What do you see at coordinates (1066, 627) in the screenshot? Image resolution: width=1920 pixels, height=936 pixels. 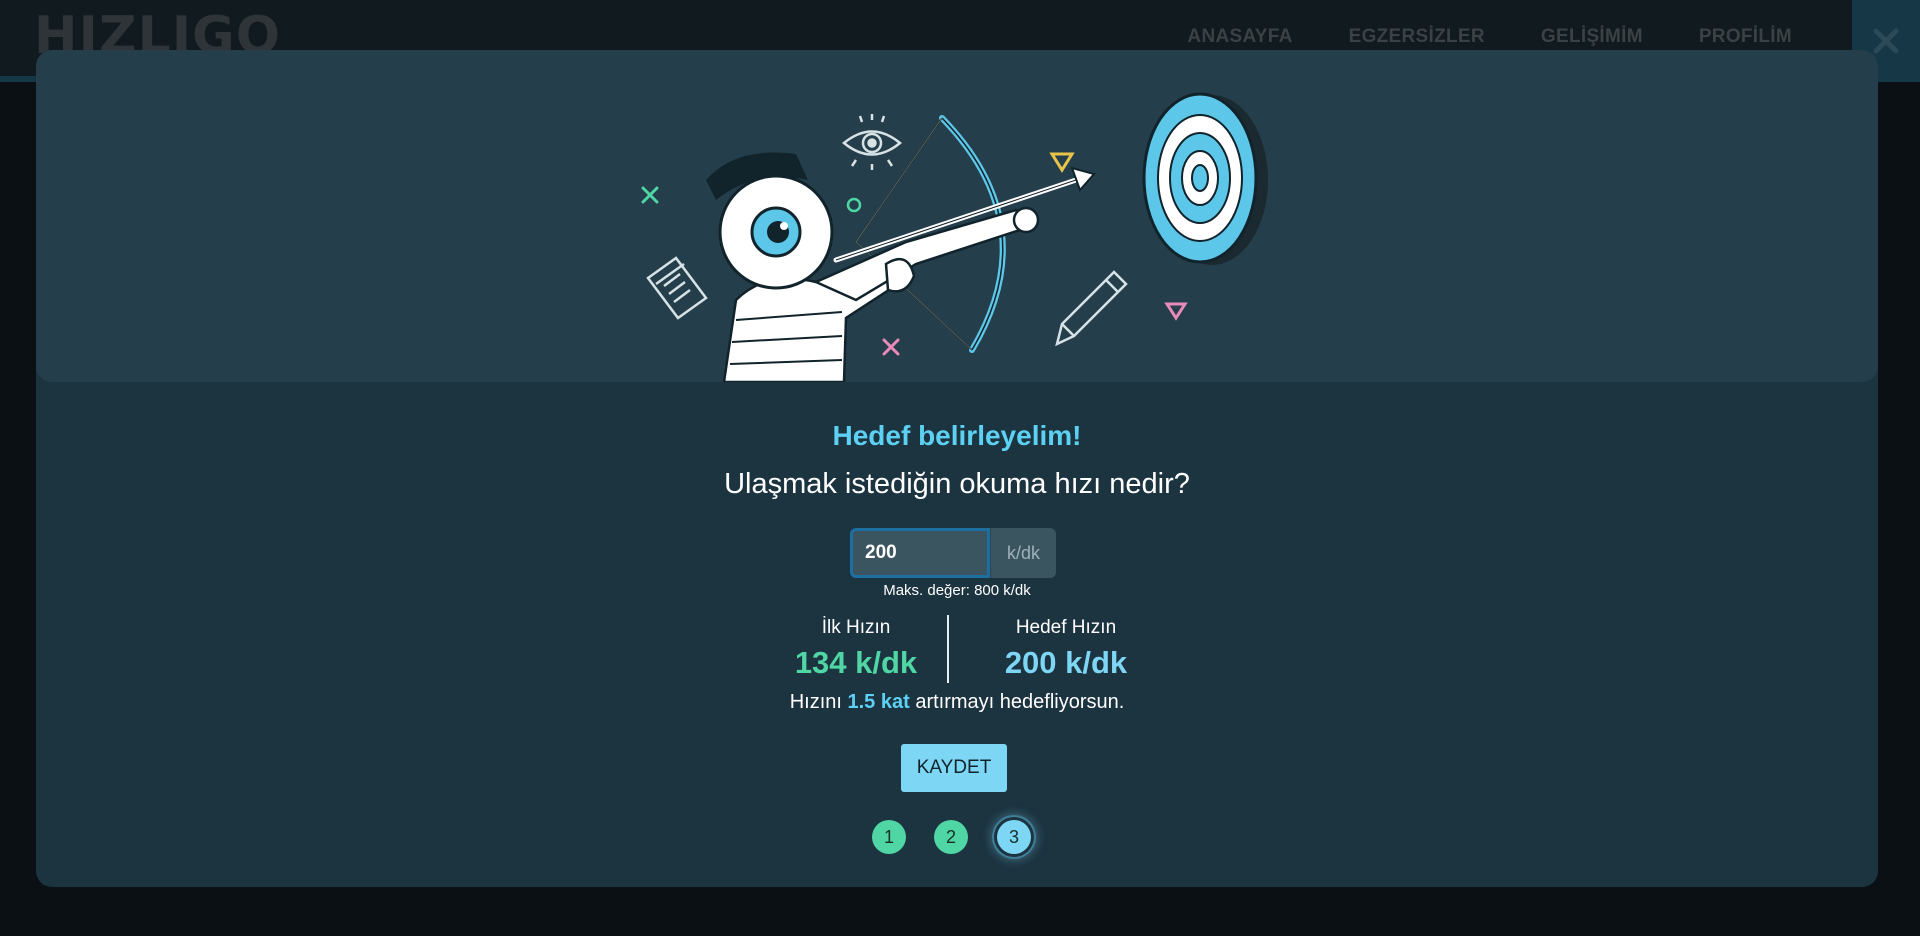 I see `target-speed-label: Hedef Hızın` at bounding box center [1066, 627].